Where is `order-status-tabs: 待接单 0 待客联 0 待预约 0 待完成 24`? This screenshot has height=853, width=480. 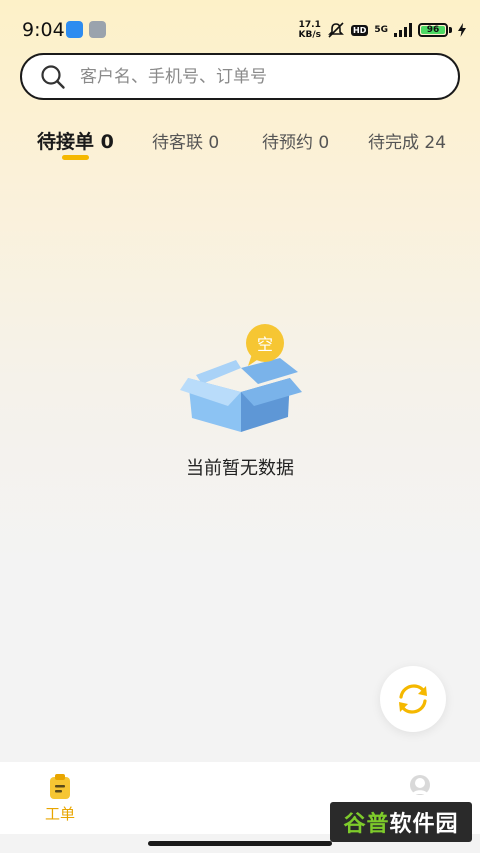
order-status-tabs: 待接单 0 待客联 0 待预约 0 待完成 24 is located at coordinates (240, 145).